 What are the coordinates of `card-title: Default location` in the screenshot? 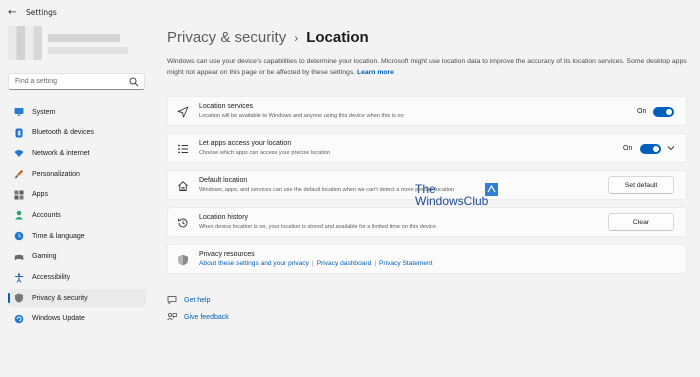 It's located at (223, 180).